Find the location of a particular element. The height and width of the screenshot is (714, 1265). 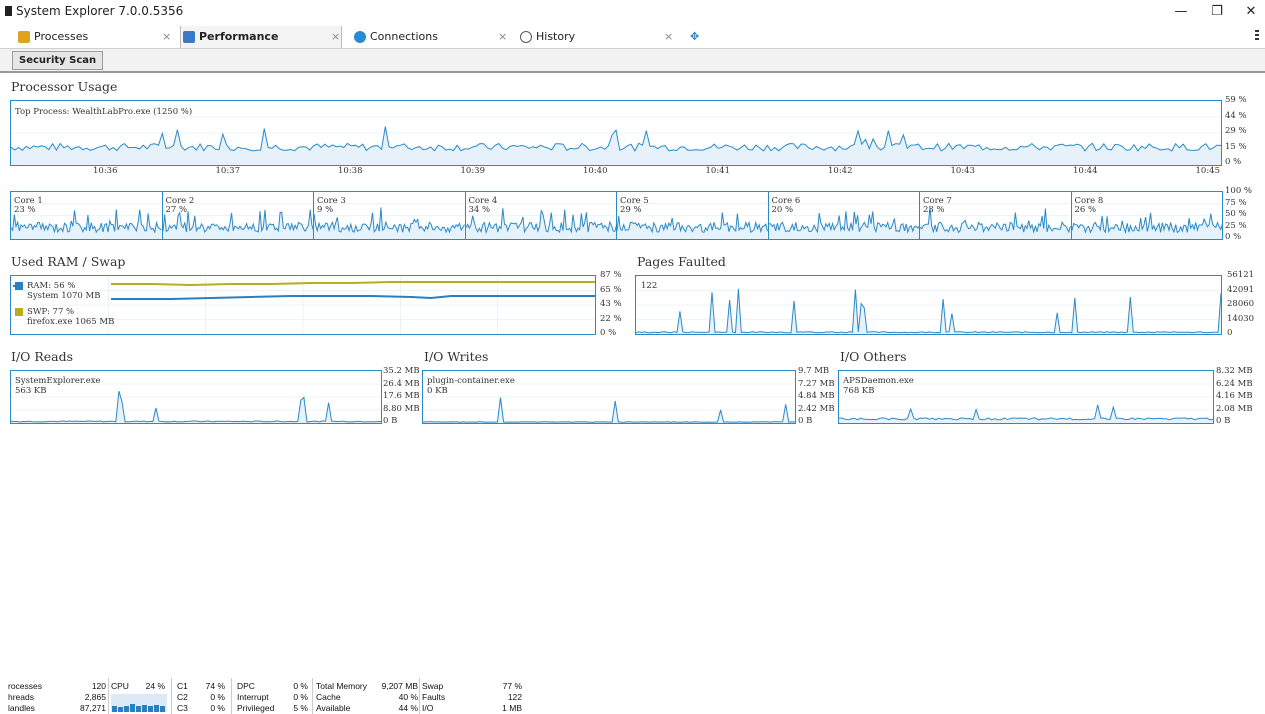

y-tick-label: 35.2 MB is located at coordinates (401, 371).